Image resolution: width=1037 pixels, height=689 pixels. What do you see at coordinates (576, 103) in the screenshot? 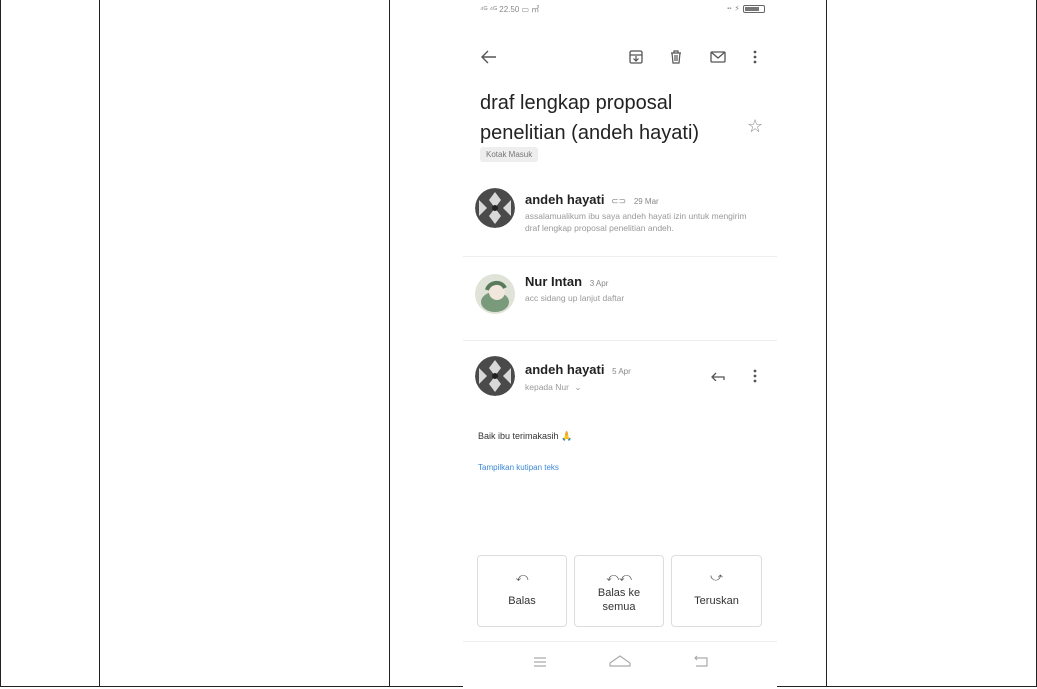
I see `subject-line-1: draf lengkap proposal` at bounding box center [576, 103].